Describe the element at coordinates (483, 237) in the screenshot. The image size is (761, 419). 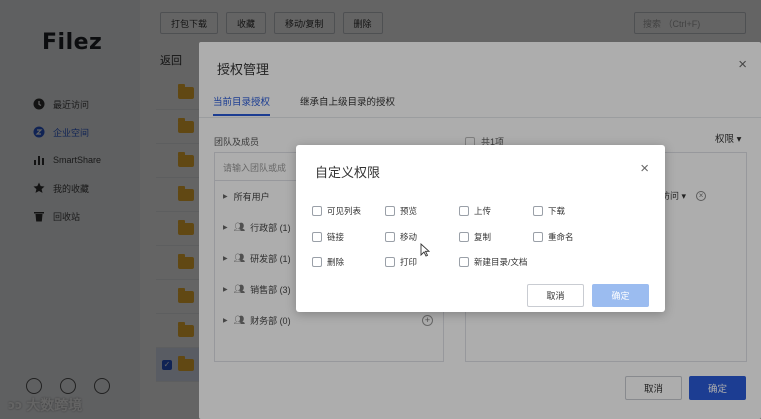
I see `permission-label: 复制` at that location.